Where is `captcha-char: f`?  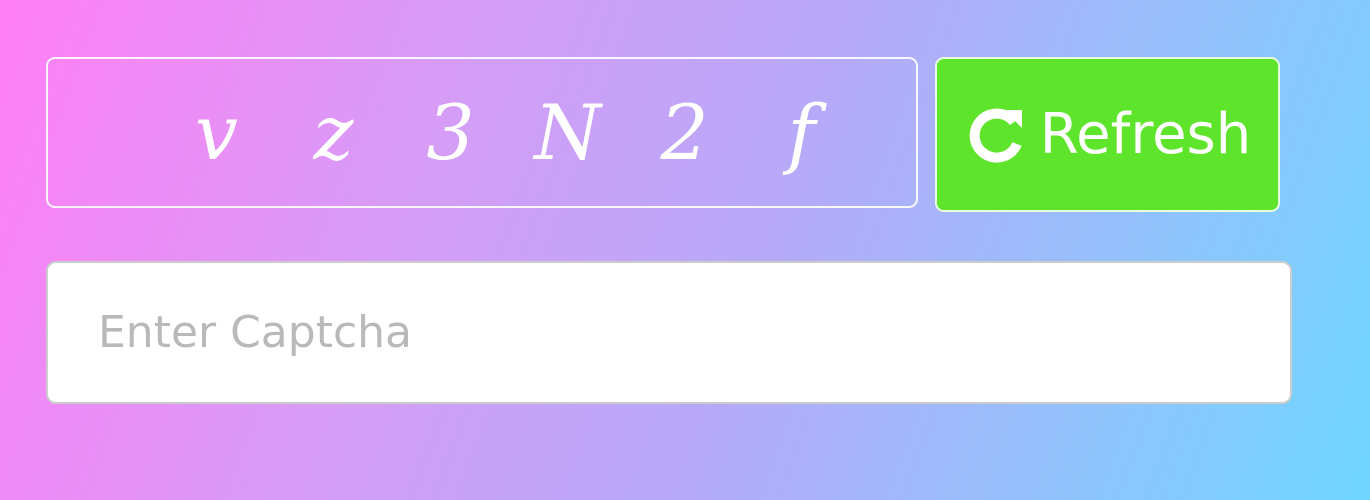 captcha-char: f is located at coordinates (801, 132).